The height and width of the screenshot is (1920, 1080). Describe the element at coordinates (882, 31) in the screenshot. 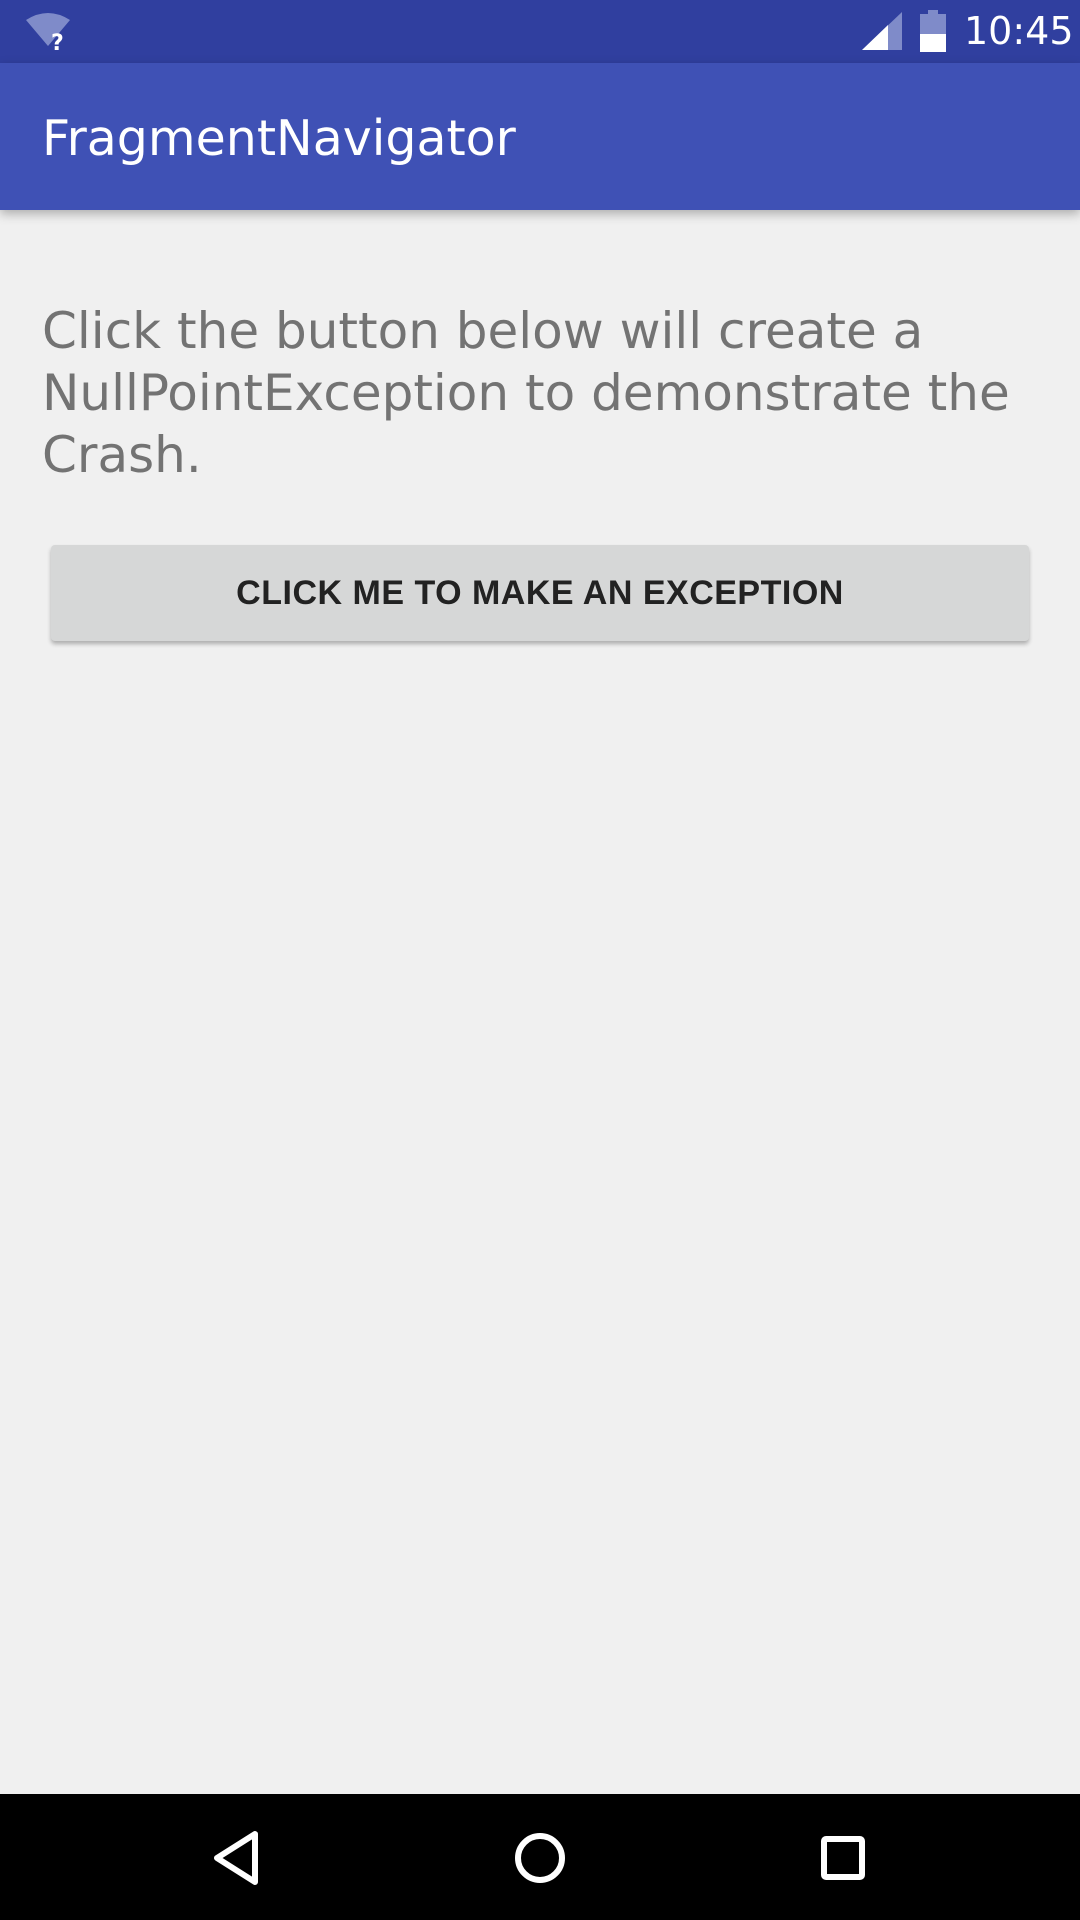

I see `cell-signal-icon` at that location.